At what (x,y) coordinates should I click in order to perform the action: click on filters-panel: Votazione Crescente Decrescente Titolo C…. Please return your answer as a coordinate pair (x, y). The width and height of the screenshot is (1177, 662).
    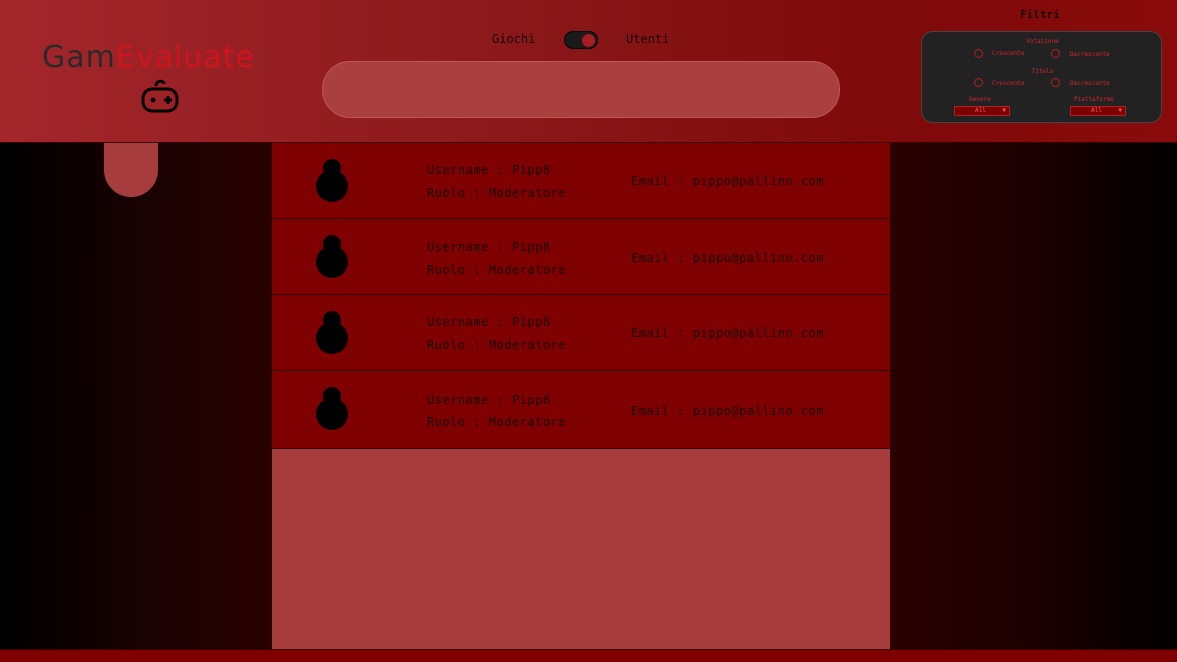
    Looking at the image, I should click on (1041, 77).